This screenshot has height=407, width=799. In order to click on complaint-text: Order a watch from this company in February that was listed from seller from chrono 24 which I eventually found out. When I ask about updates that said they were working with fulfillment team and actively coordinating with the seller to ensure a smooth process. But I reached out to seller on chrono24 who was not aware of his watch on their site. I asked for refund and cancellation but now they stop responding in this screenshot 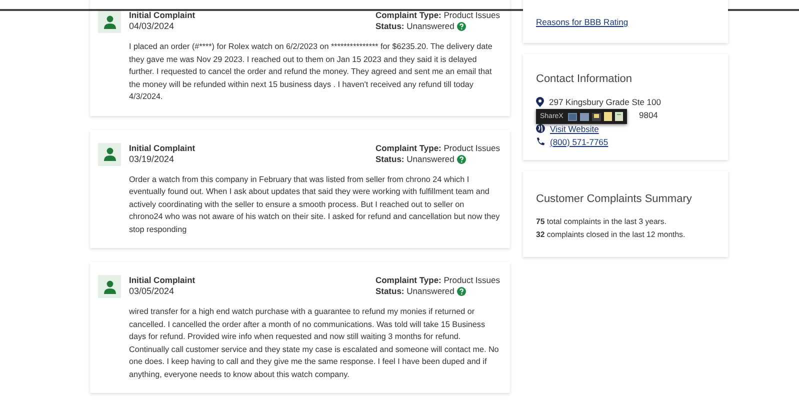, I will do `click(314, 205)`.